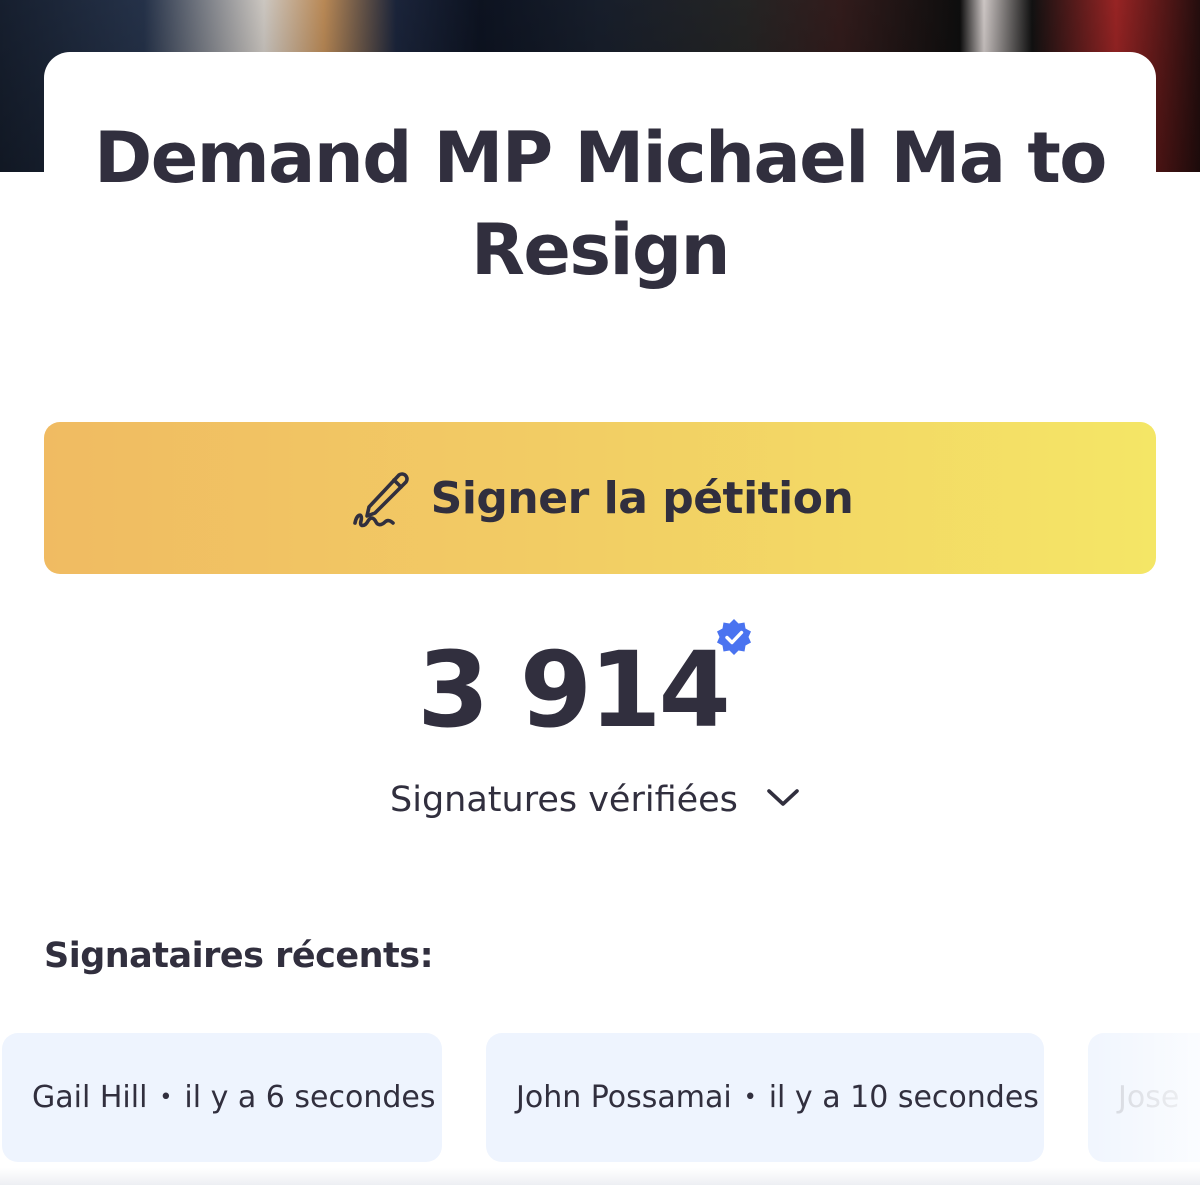  Describe the element at coordinates (90, 1097) in the screenshot. I see `signer-name: Gail Hill` at that location.